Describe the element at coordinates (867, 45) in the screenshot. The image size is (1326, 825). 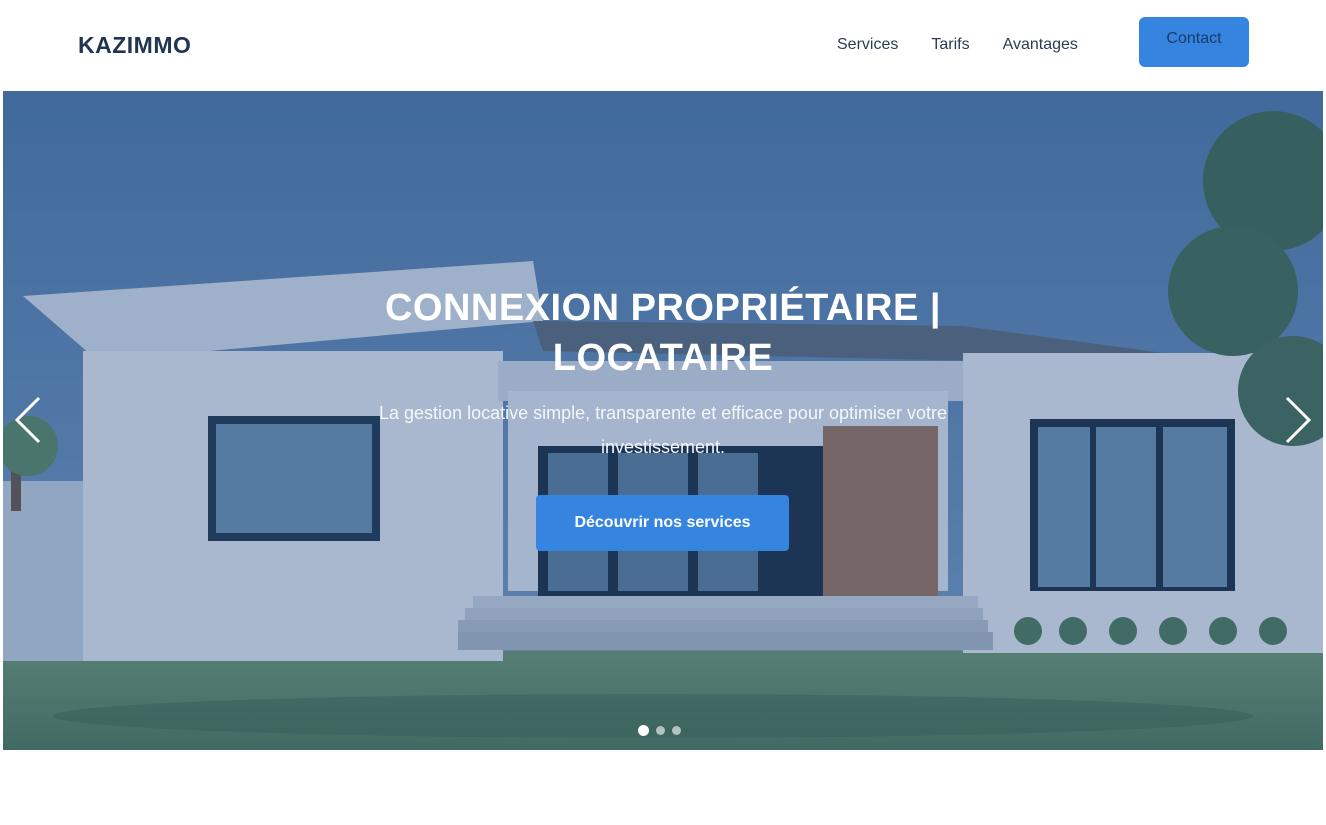
I see `nav-link-services: Services` at that location.